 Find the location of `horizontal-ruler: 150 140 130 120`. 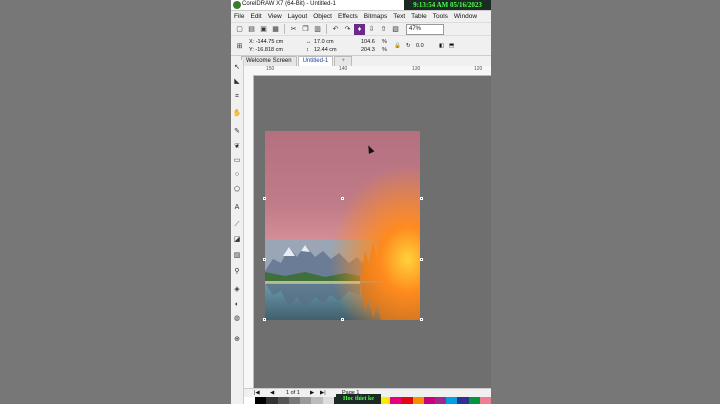

horizontal-ruler: 150 140 130 120 is located at coordinates (367, 71).